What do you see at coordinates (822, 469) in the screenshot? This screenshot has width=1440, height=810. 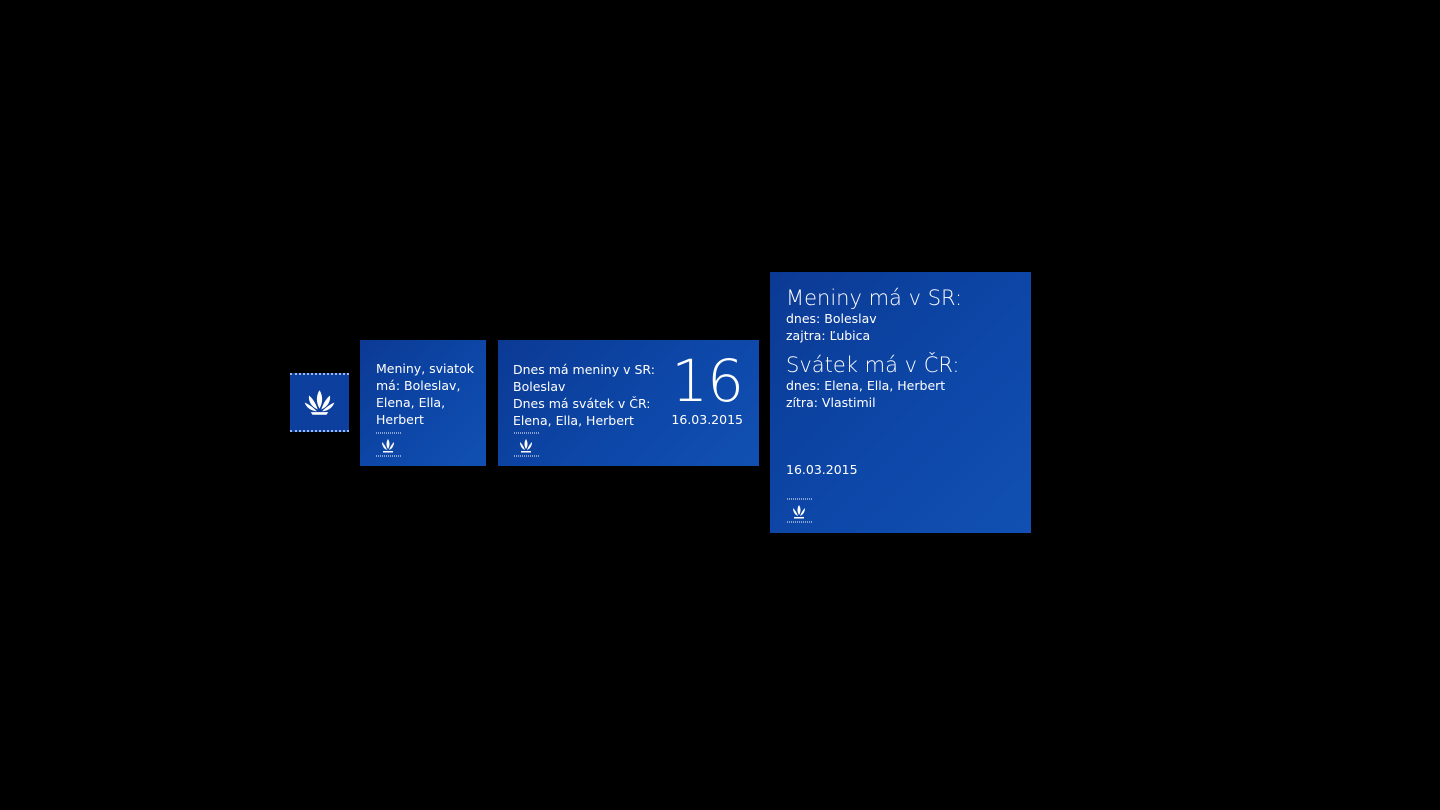 I see `large-date: 16.03.2015` at bounding box center [822, 469].